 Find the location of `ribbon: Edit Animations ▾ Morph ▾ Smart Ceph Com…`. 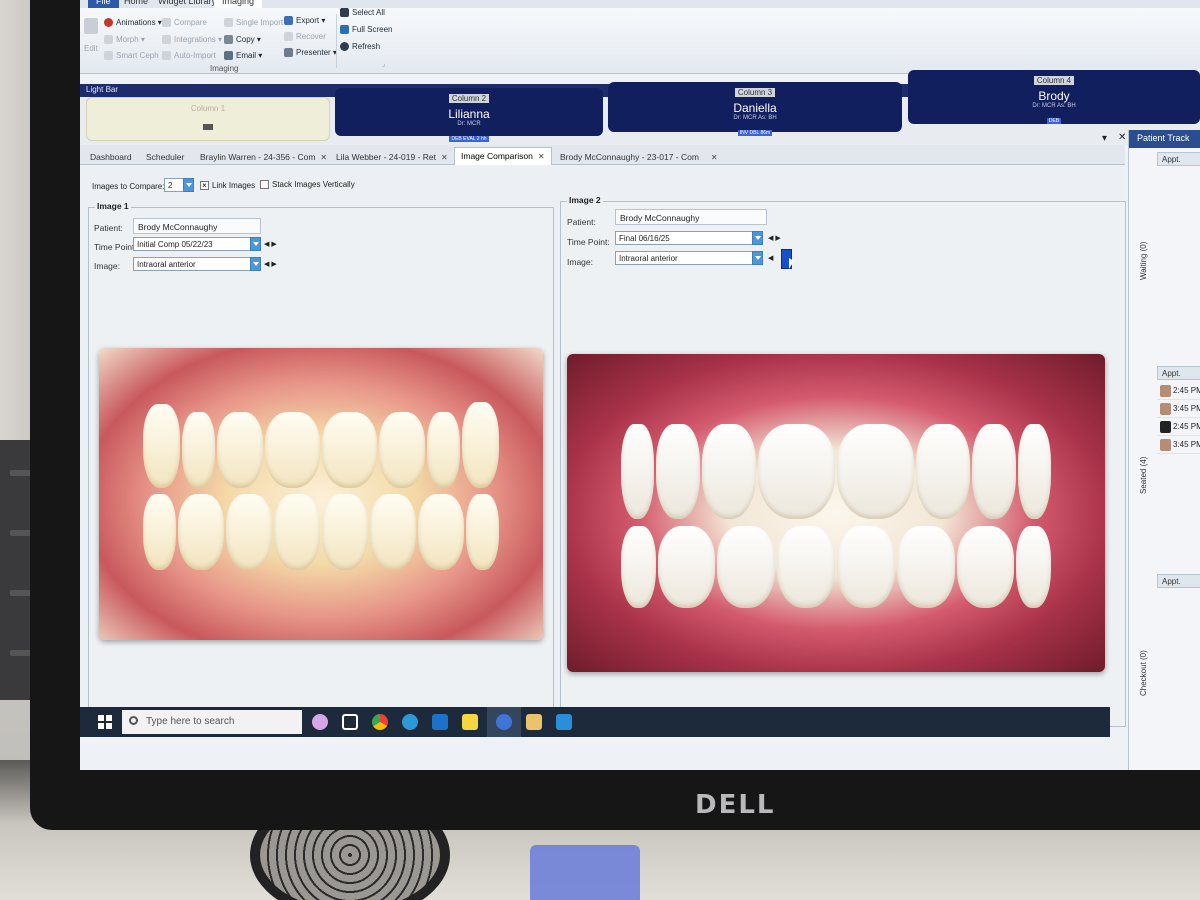

ribbon: Edit Animations ▾ Morph ▾ Smart Ceph Com… is located at coordinates (640, 41).